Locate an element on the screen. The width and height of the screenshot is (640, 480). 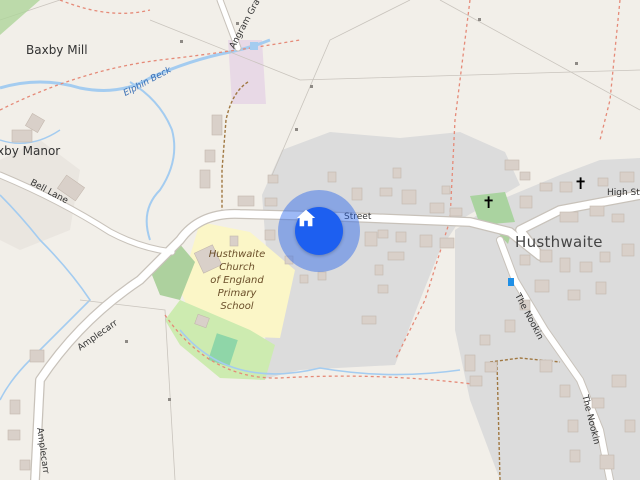
home-location-marker is located at coordinates (319, 231).